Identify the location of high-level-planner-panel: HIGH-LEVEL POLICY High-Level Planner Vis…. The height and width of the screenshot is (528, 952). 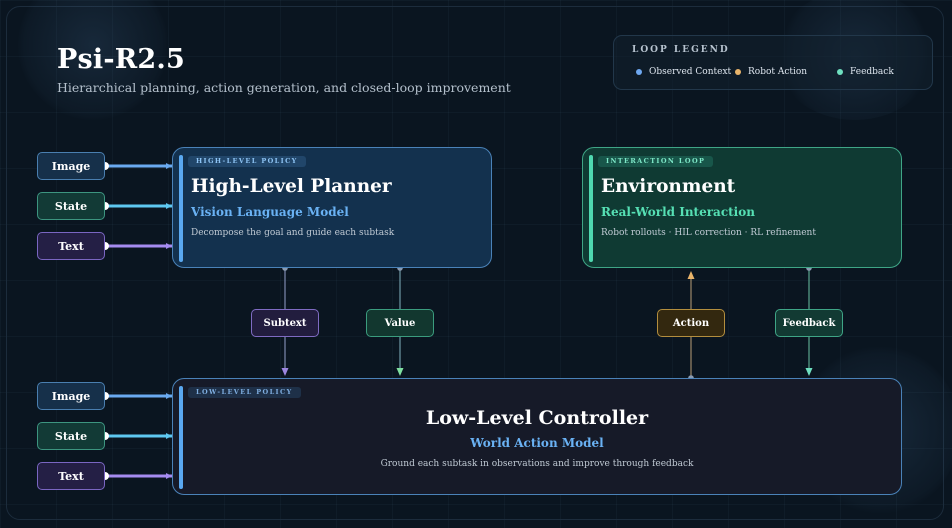
(332, 207).